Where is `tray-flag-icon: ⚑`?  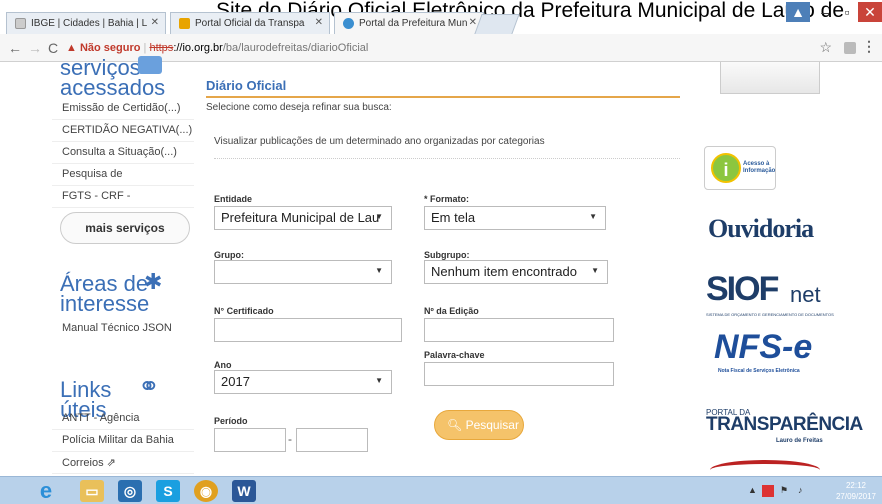
tray-flag-icon: ⚑ is located at coordinates (784, 490).